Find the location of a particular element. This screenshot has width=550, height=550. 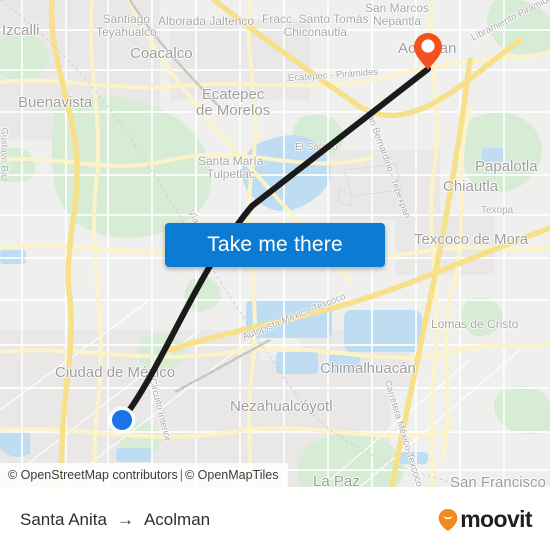

take-me-there-button: Take me there is located at coordinates (275, 245).